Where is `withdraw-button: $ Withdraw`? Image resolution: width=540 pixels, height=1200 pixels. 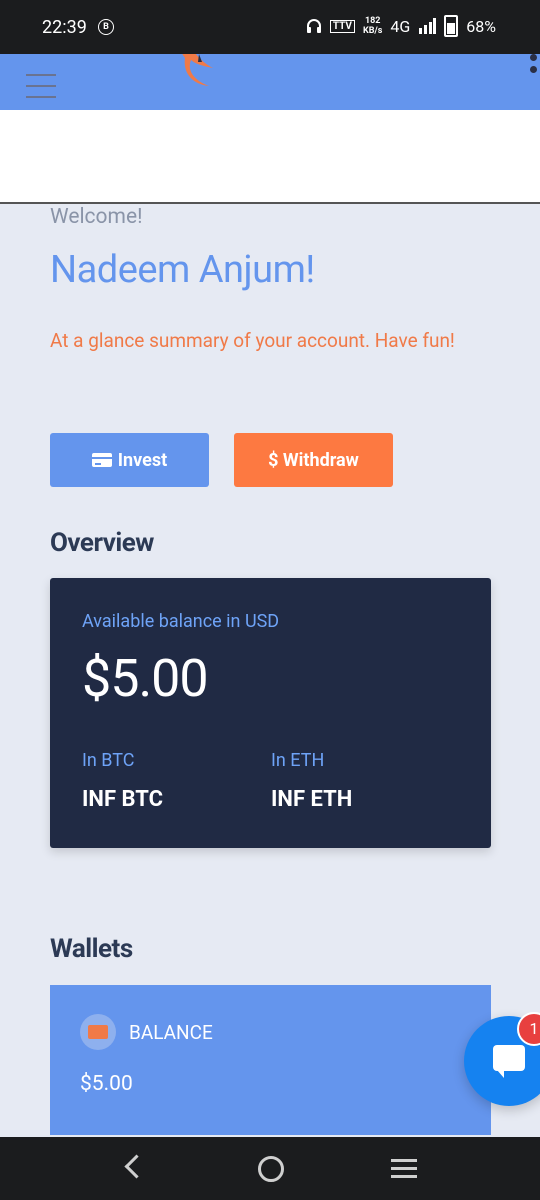
withdraw-button: $ Withdraw is located at coordinates (313, 460).